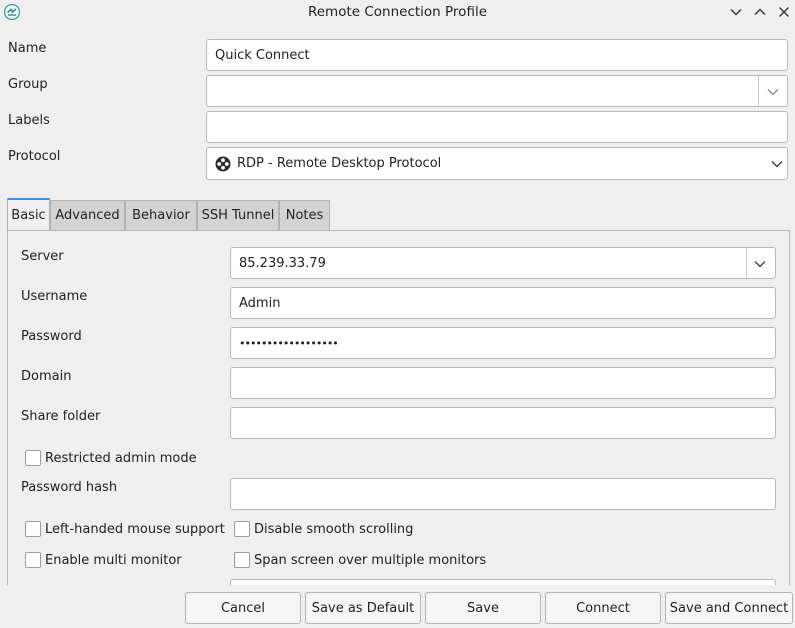 This screenshot has height=628, width=795. I want to click on password-hash-label: Password hash, so click(69, 487).